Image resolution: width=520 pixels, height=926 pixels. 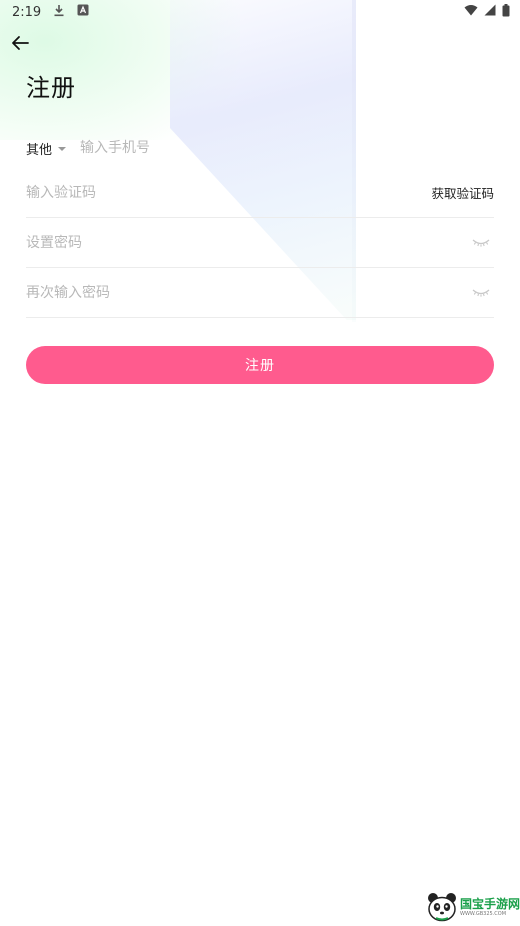 I want to click on app-a-icon, so click(x=83, y=12).